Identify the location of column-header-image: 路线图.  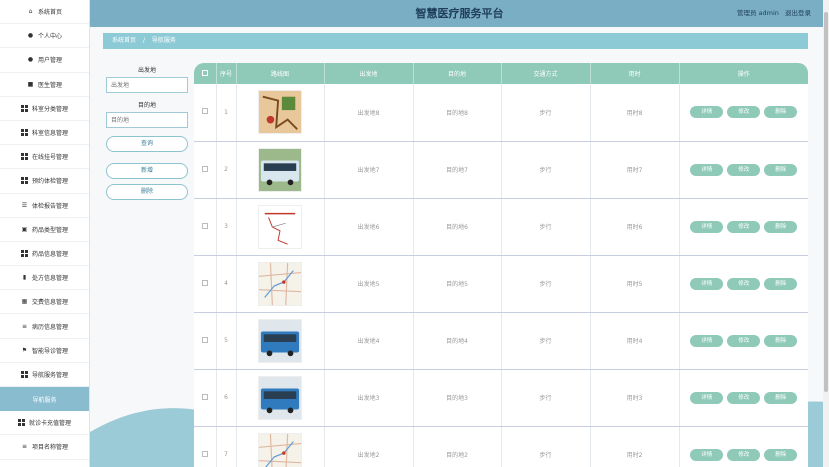
(280, 73).